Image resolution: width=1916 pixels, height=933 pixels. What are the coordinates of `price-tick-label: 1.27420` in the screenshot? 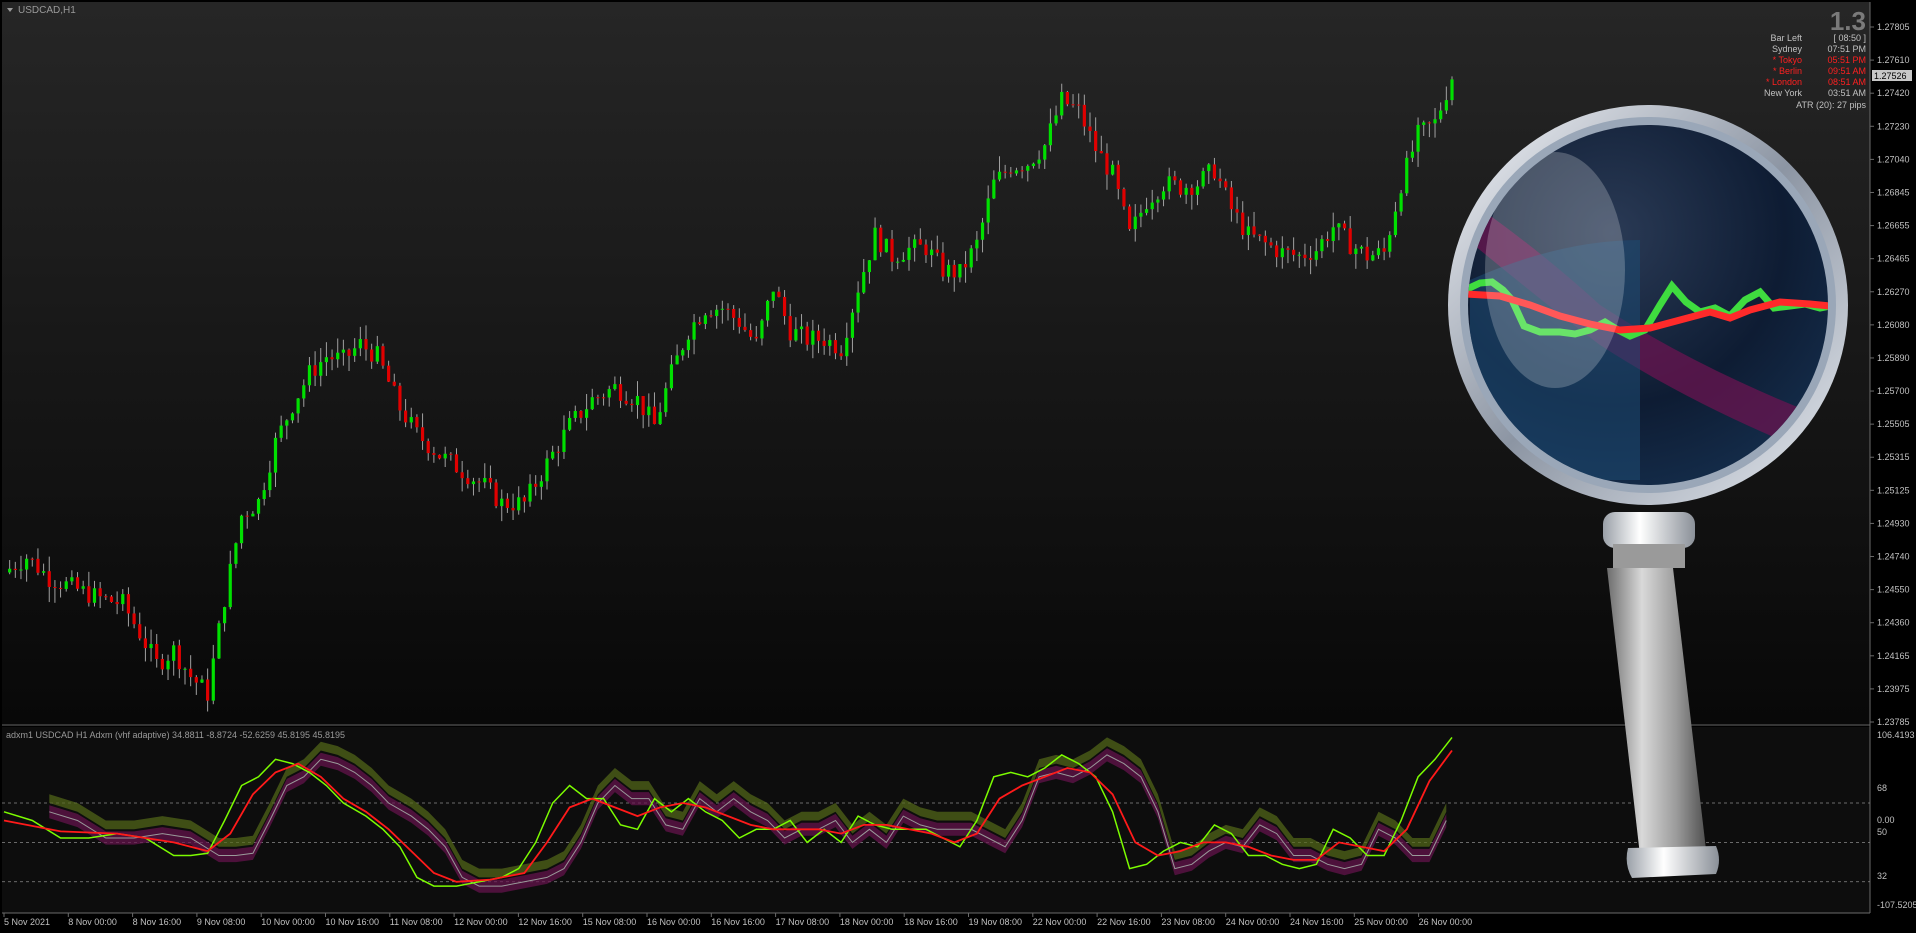 It's located at (1893, 93).